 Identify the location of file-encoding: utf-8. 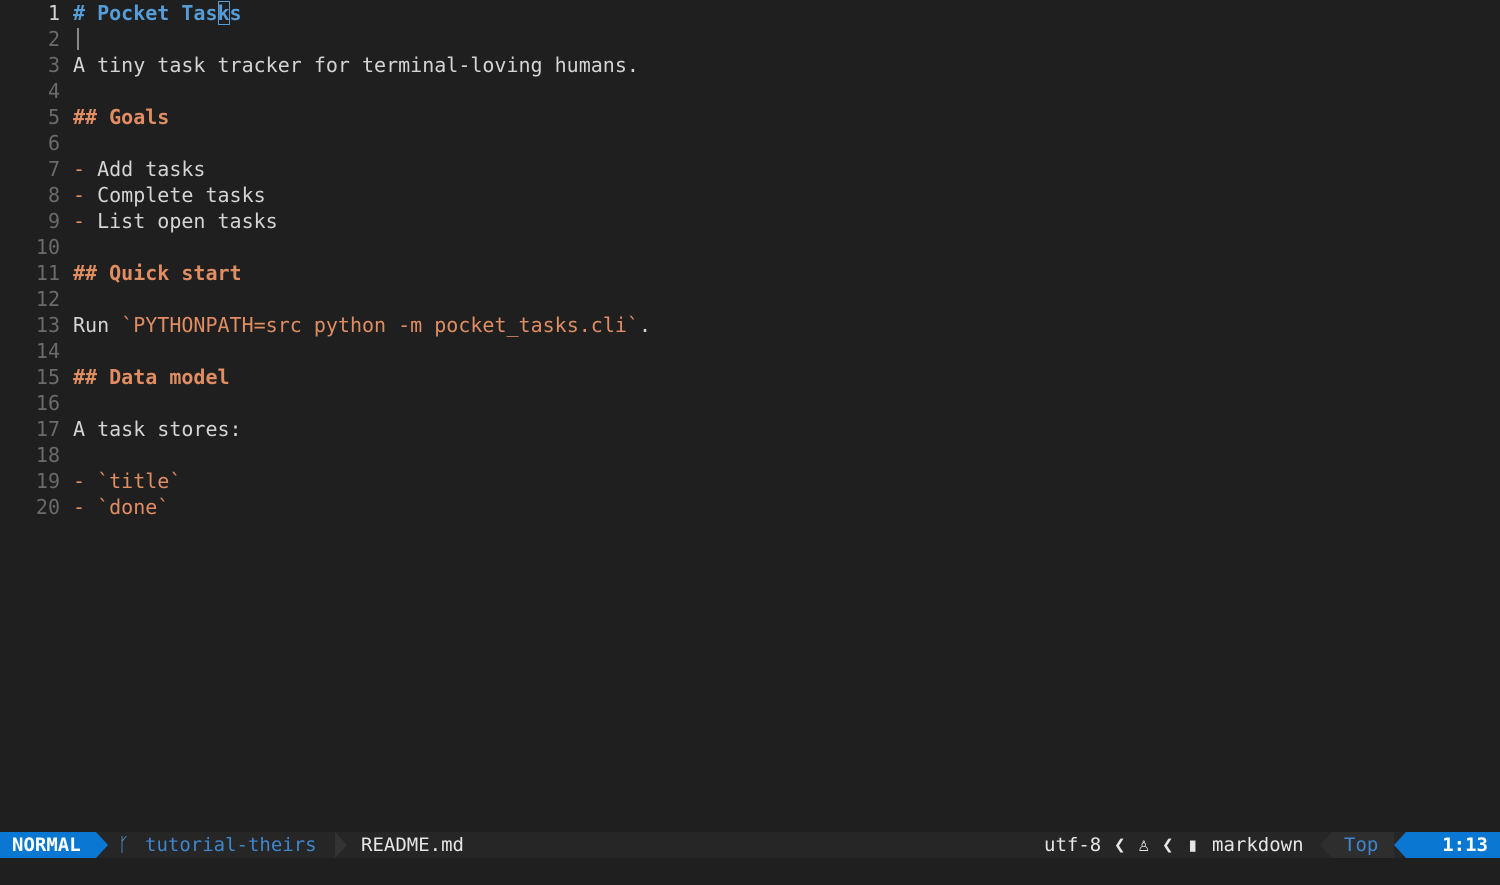
(1073, 845).